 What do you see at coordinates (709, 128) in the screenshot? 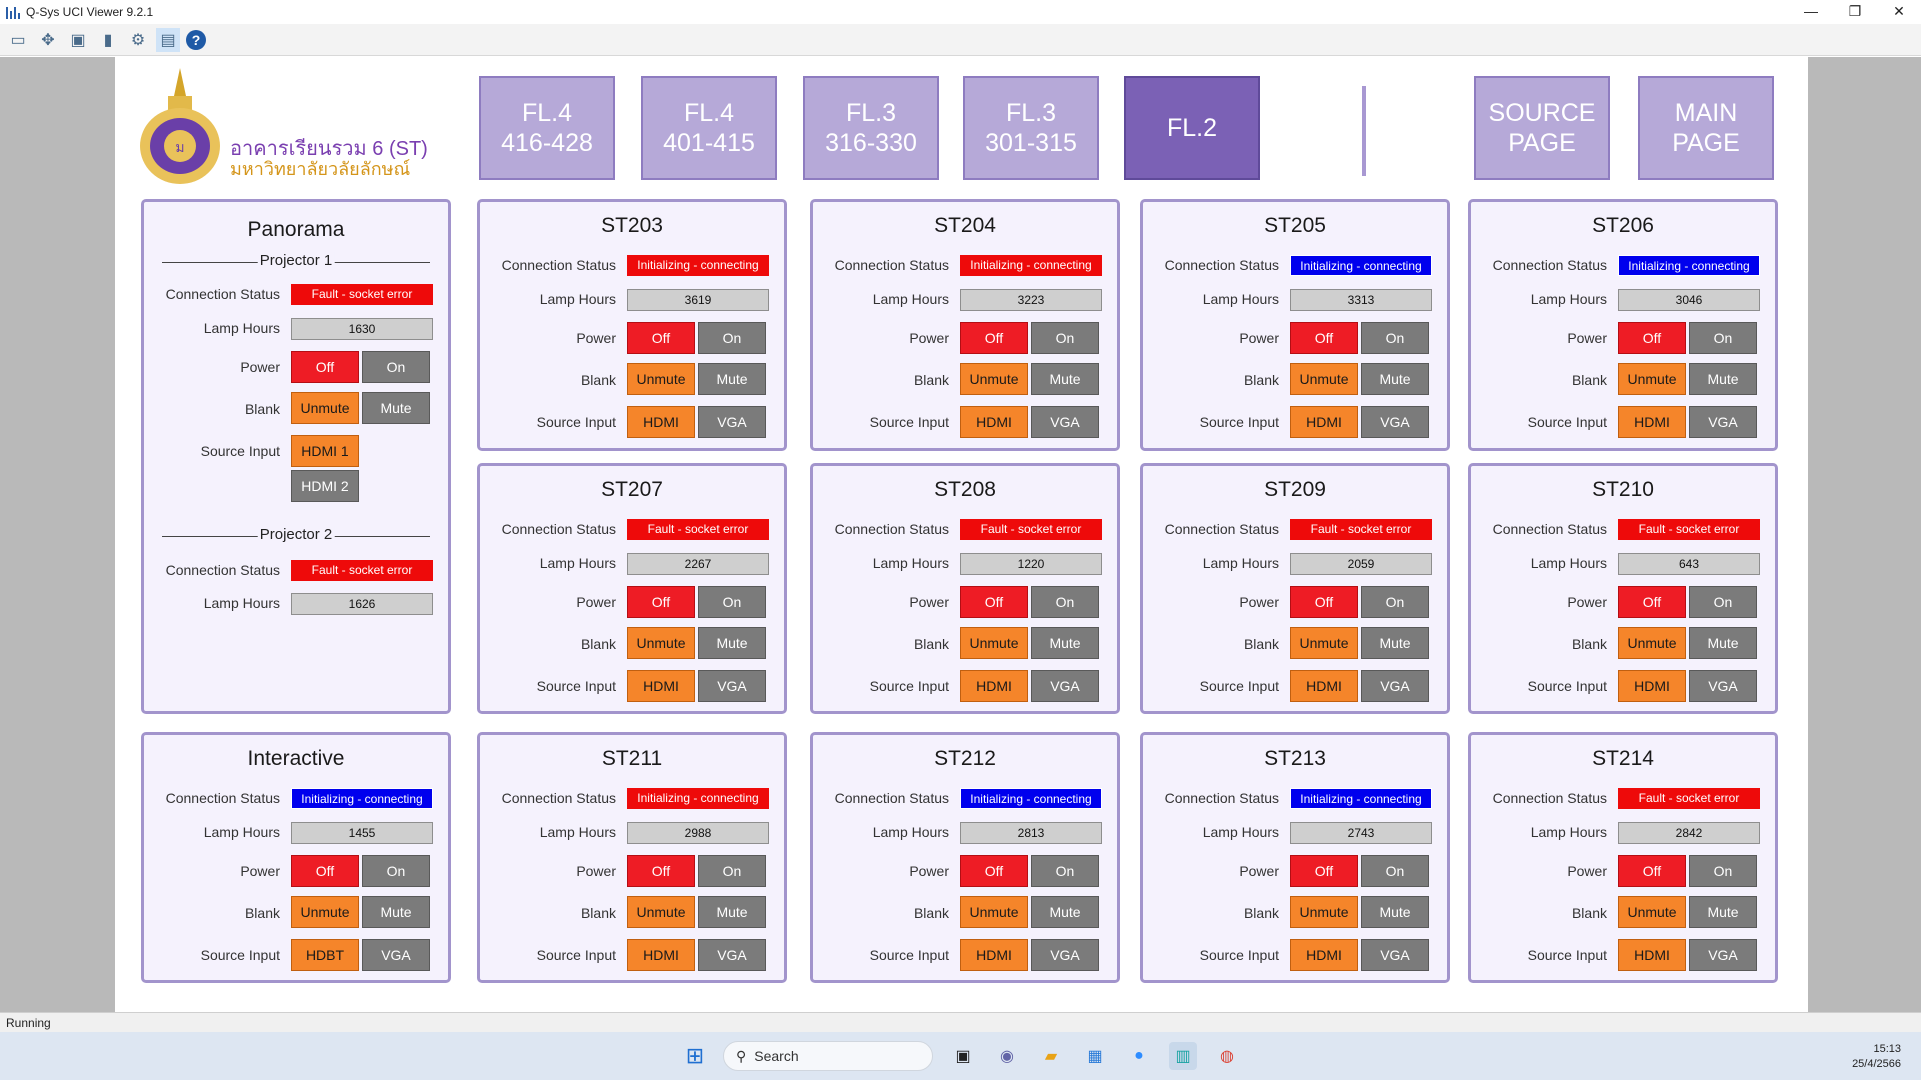
I see `nav-fl4-401-415: FL.4 401-415` at bounding box center [709, 128].